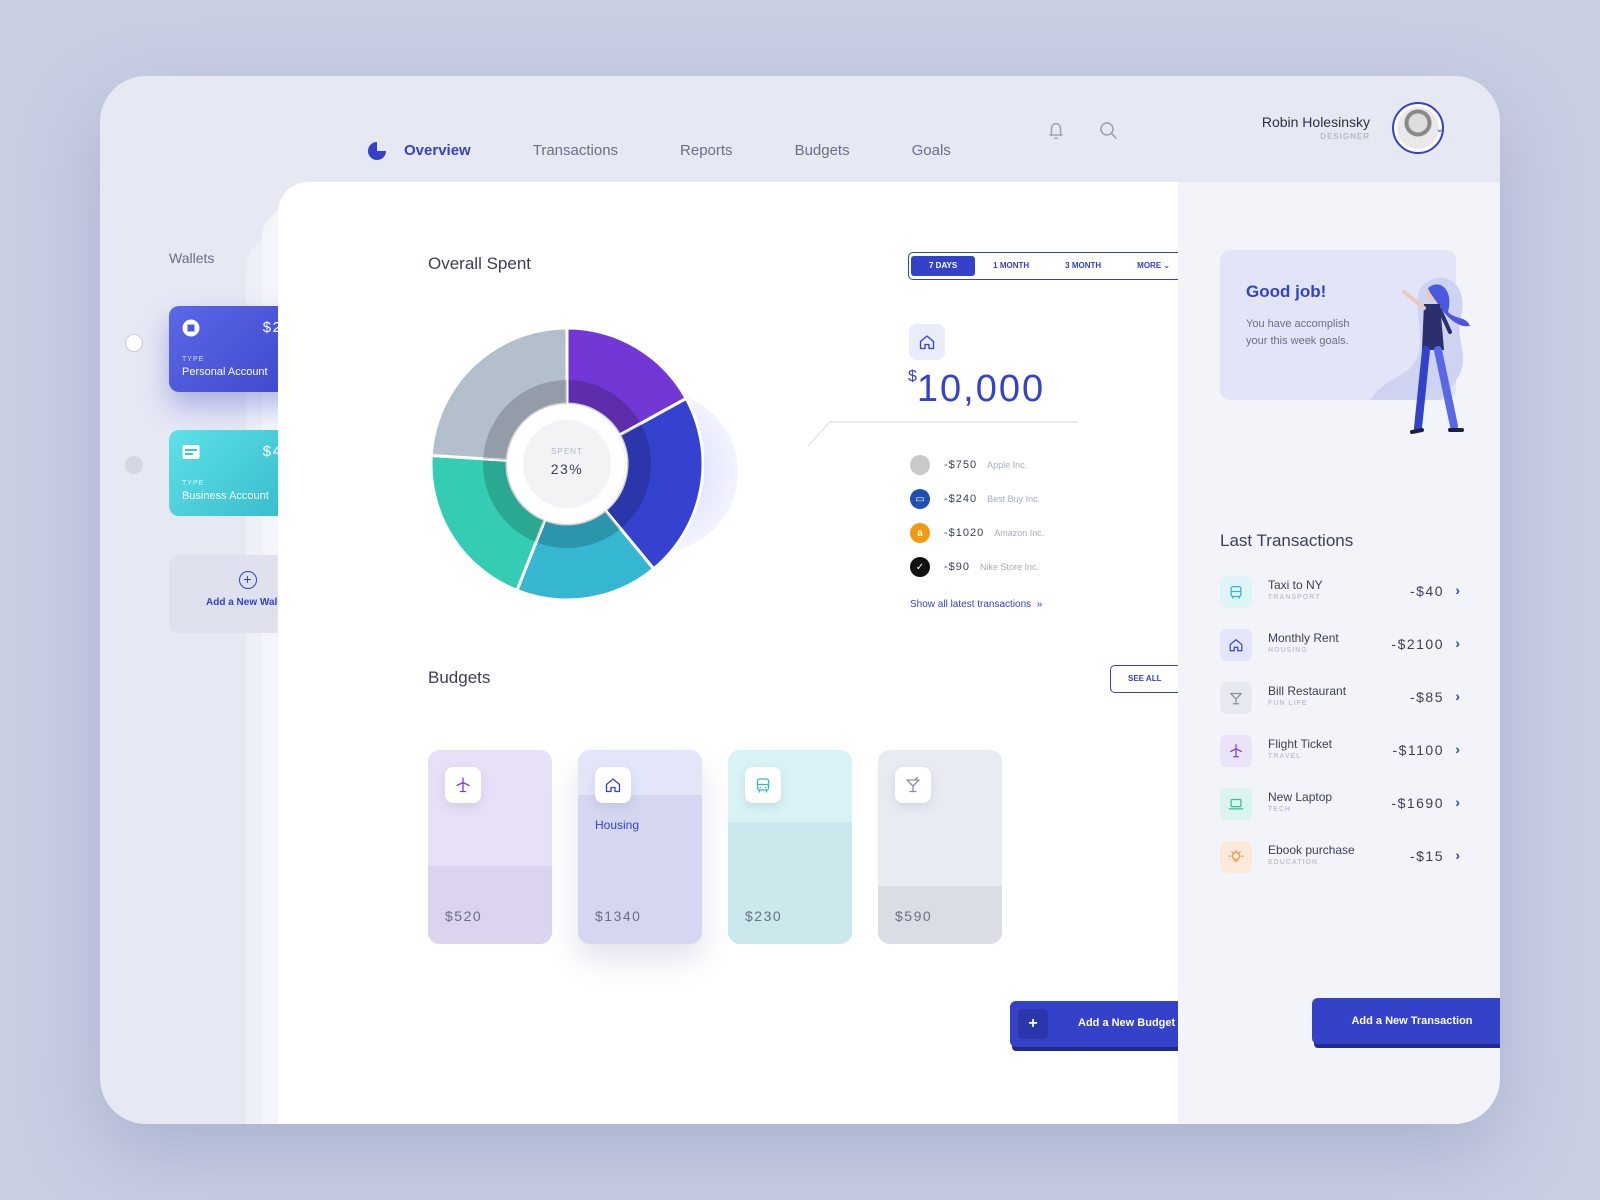 The width and height of the screenshot is (1600, 1200). What do you see at coordinates (575, 150) in the screenshot?
I see `tab-label: Transactions` at bounding box center [575, 150].